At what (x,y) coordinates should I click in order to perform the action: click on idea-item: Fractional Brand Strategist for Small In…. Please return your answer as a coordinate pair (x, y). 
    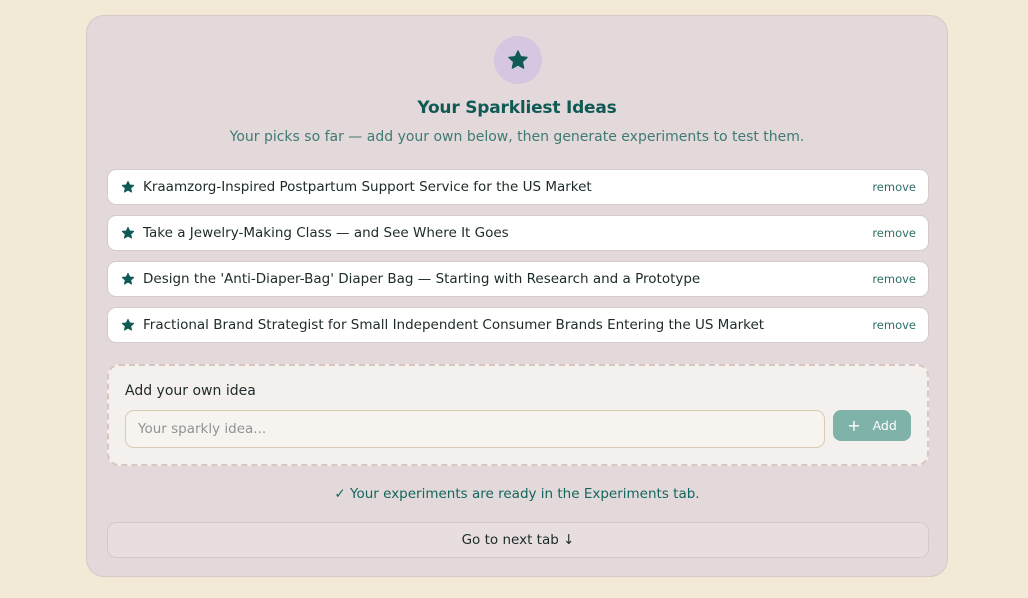
    Looking at the image, I should click on (518, 325).